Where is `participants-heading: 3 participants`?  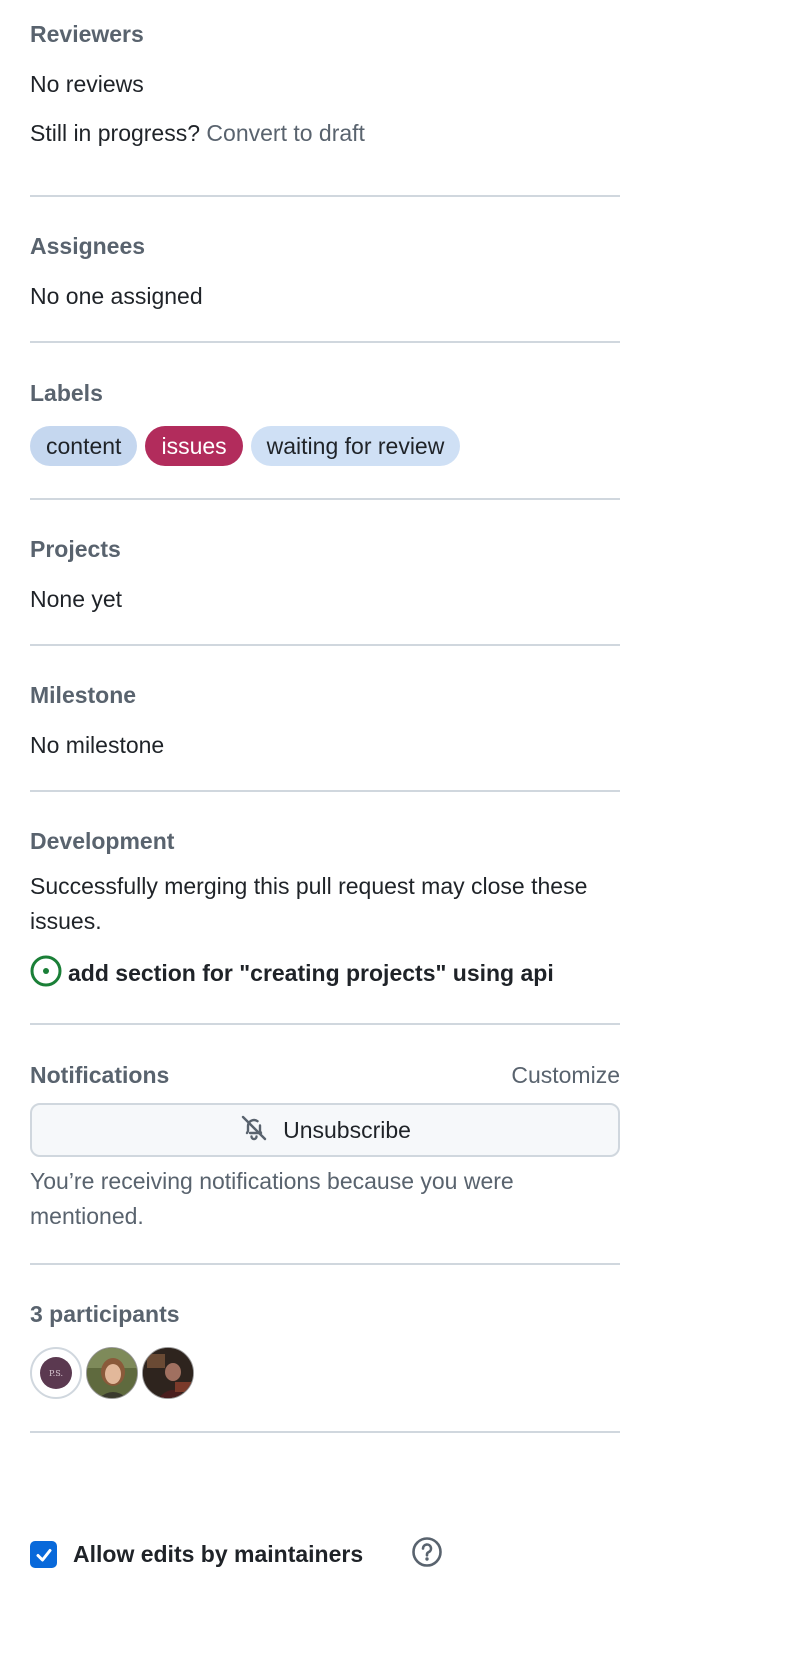 participants-heading: 3 participants is located at coordinates (105, 1314).